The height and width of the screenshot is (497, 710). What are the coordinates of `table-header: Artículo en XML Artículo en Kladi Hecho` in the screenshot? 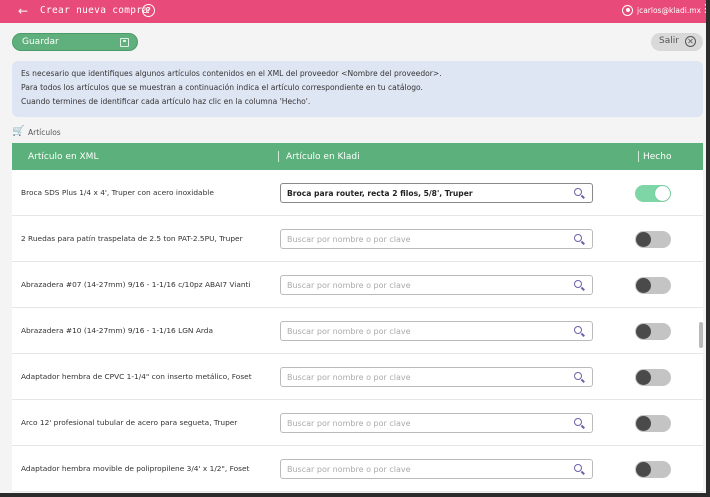 It's located at (357, 156).